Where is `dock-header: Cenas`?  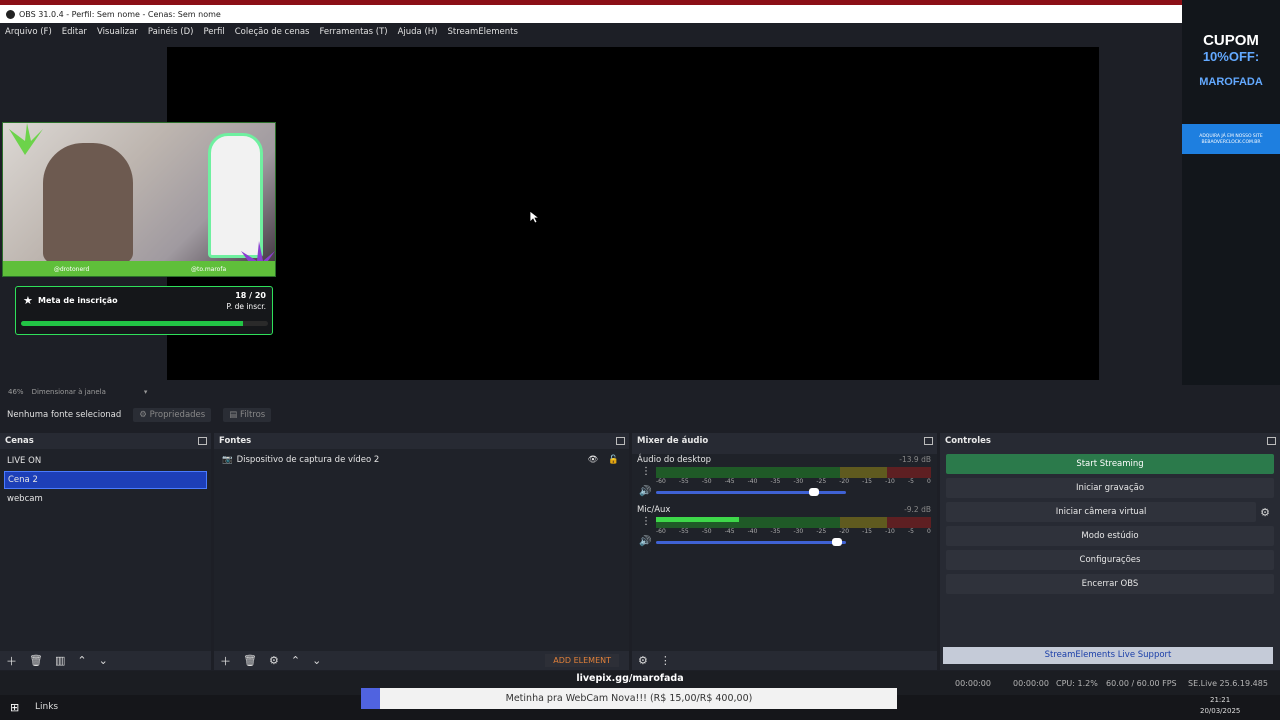
dock-header: Cenas is located at coordinates (105, 440).